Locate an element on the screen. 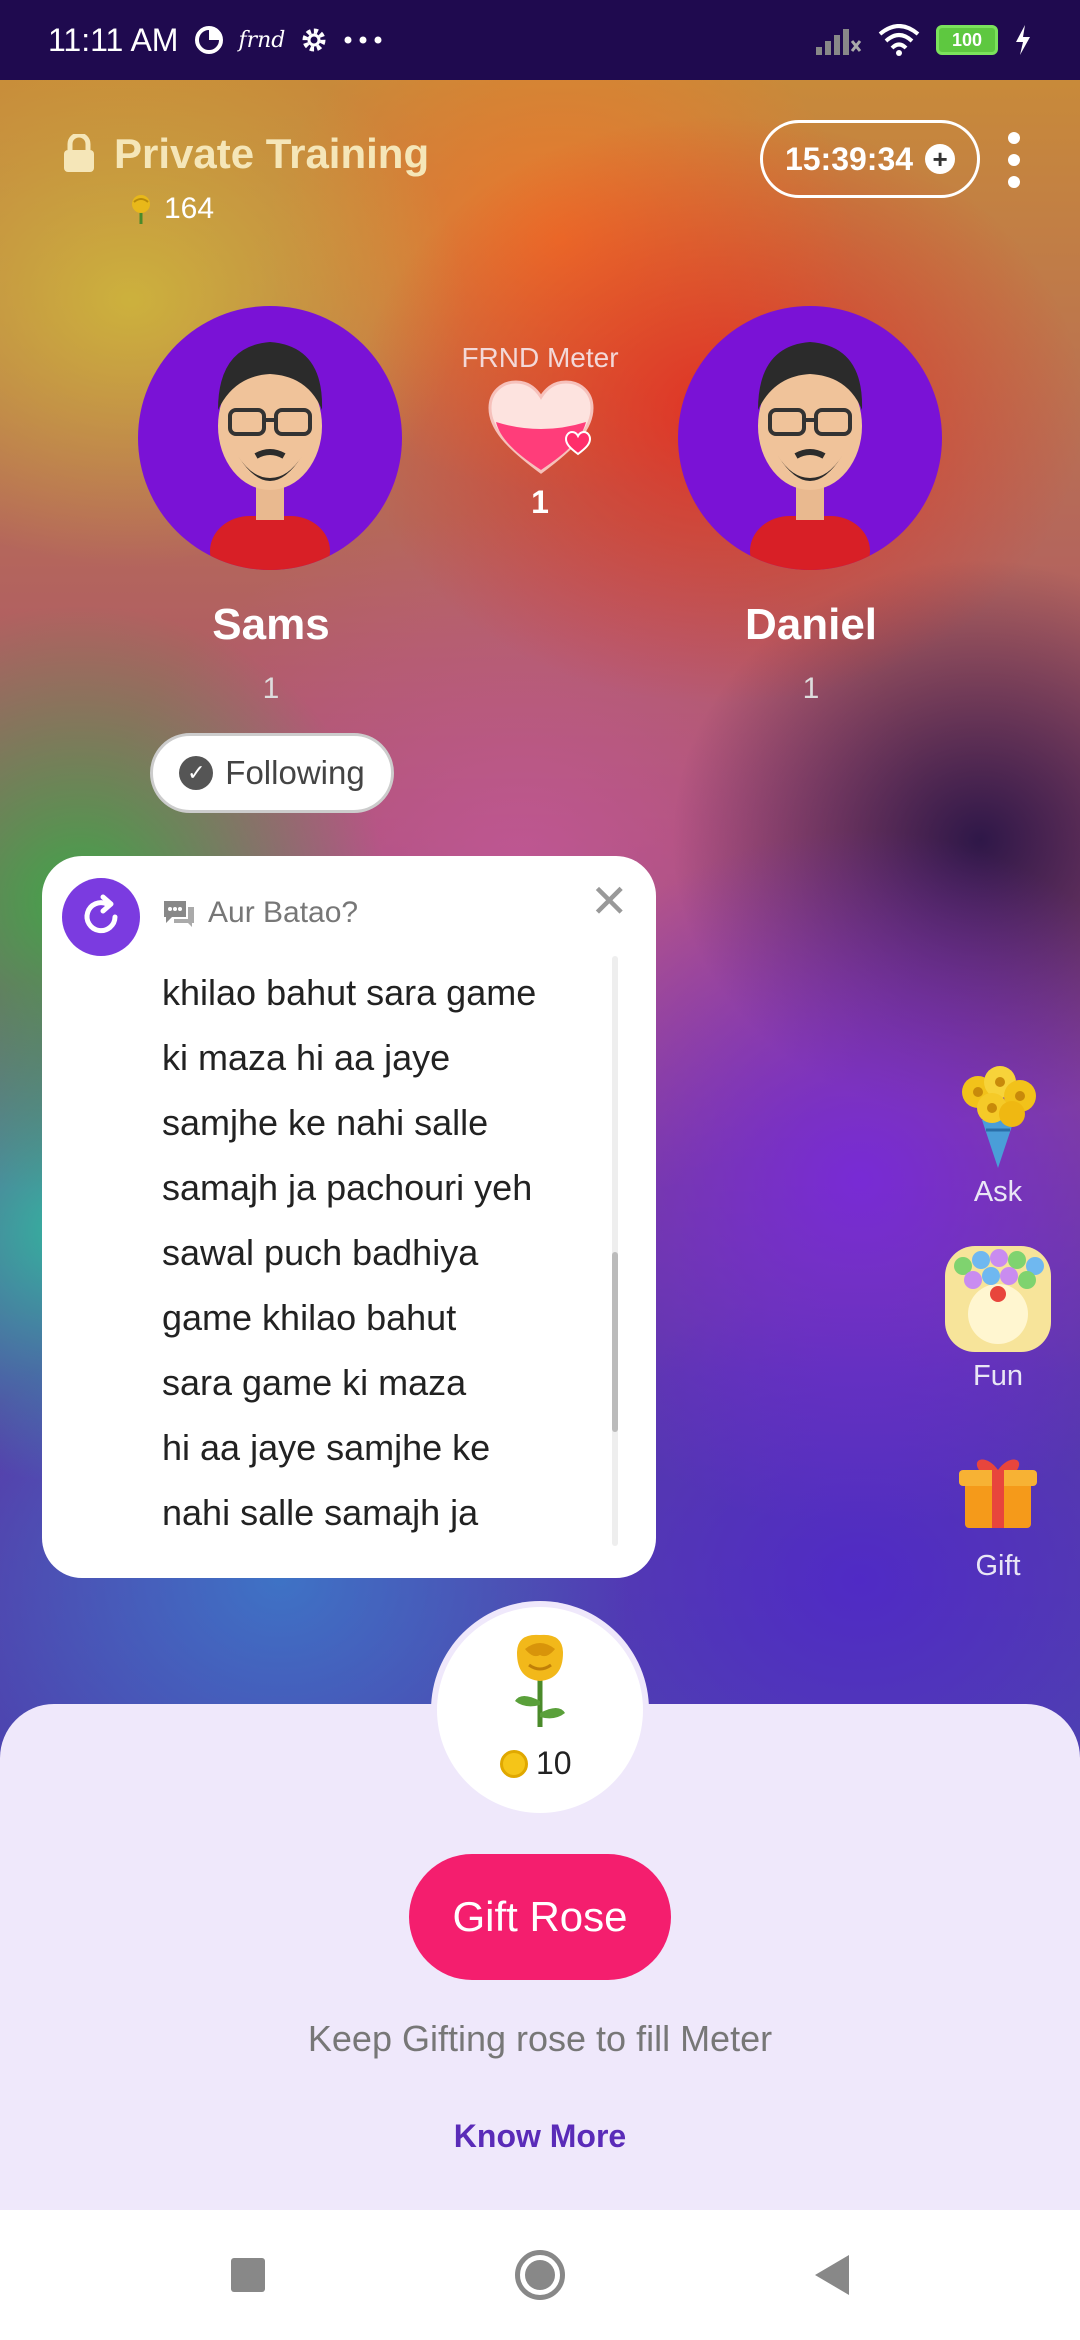 This screenshot has width=1080, height=2340. system-nav-bar is located at coordinates (540, 2275).